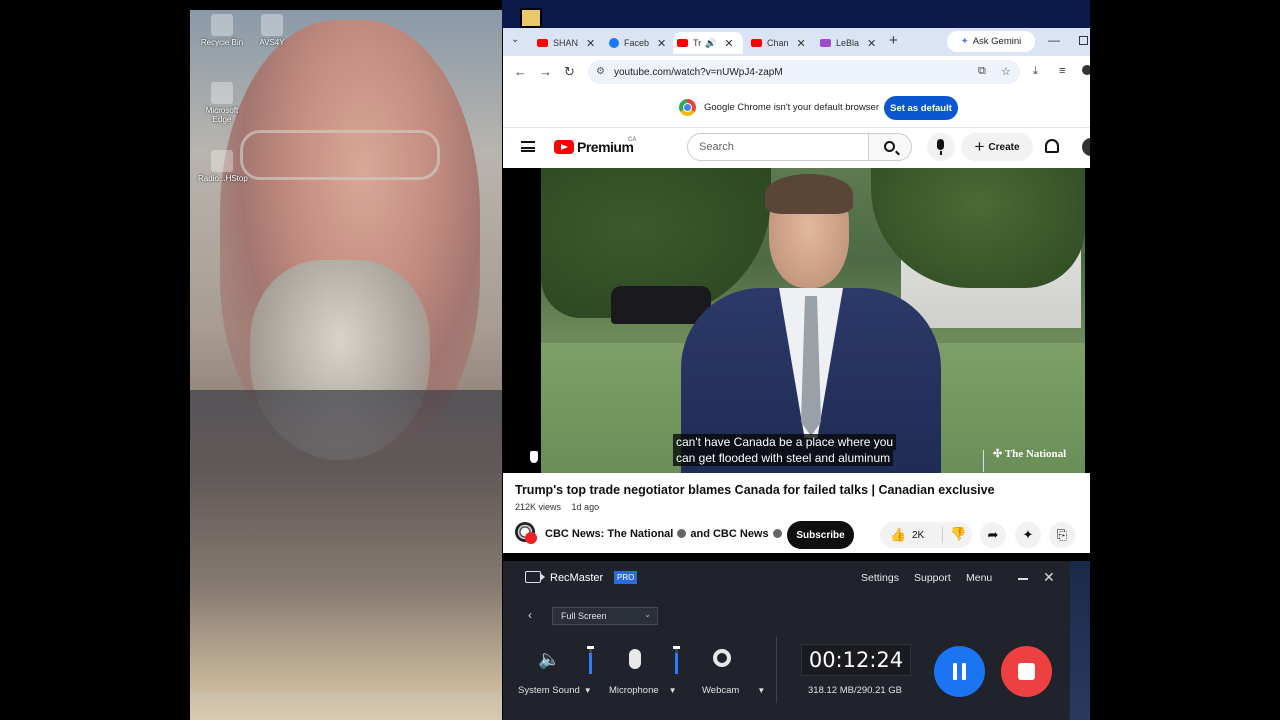 The image size is (1280, 720). Describe the element at coordinates (223, 166) in the screenshot. I see `desktop-icon-radio: Radio...HStop` at that location.